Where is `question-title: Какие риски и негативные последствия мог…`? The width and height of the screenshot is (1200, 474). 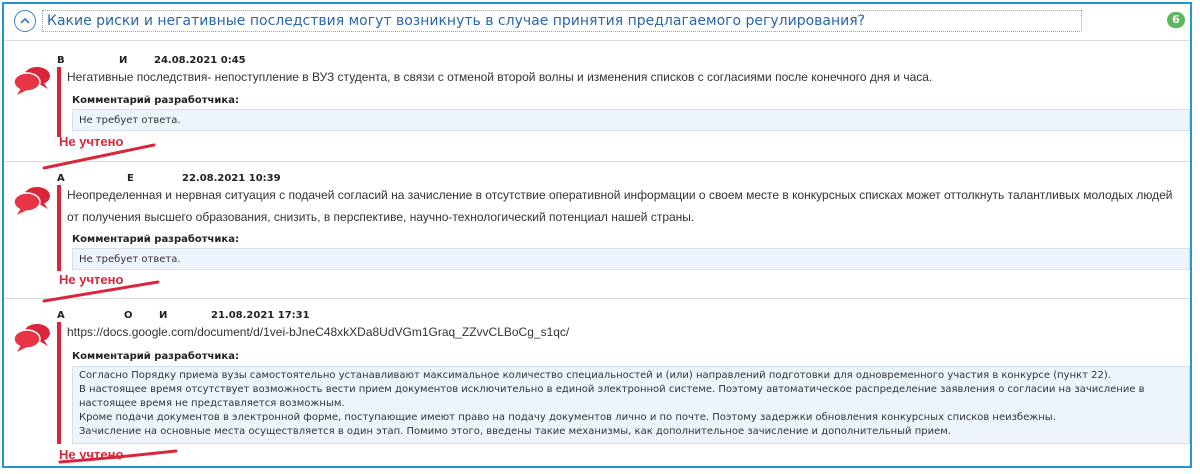 question-title: Какие риски и негативные последствия мог… is located at coordinates (562, 21).